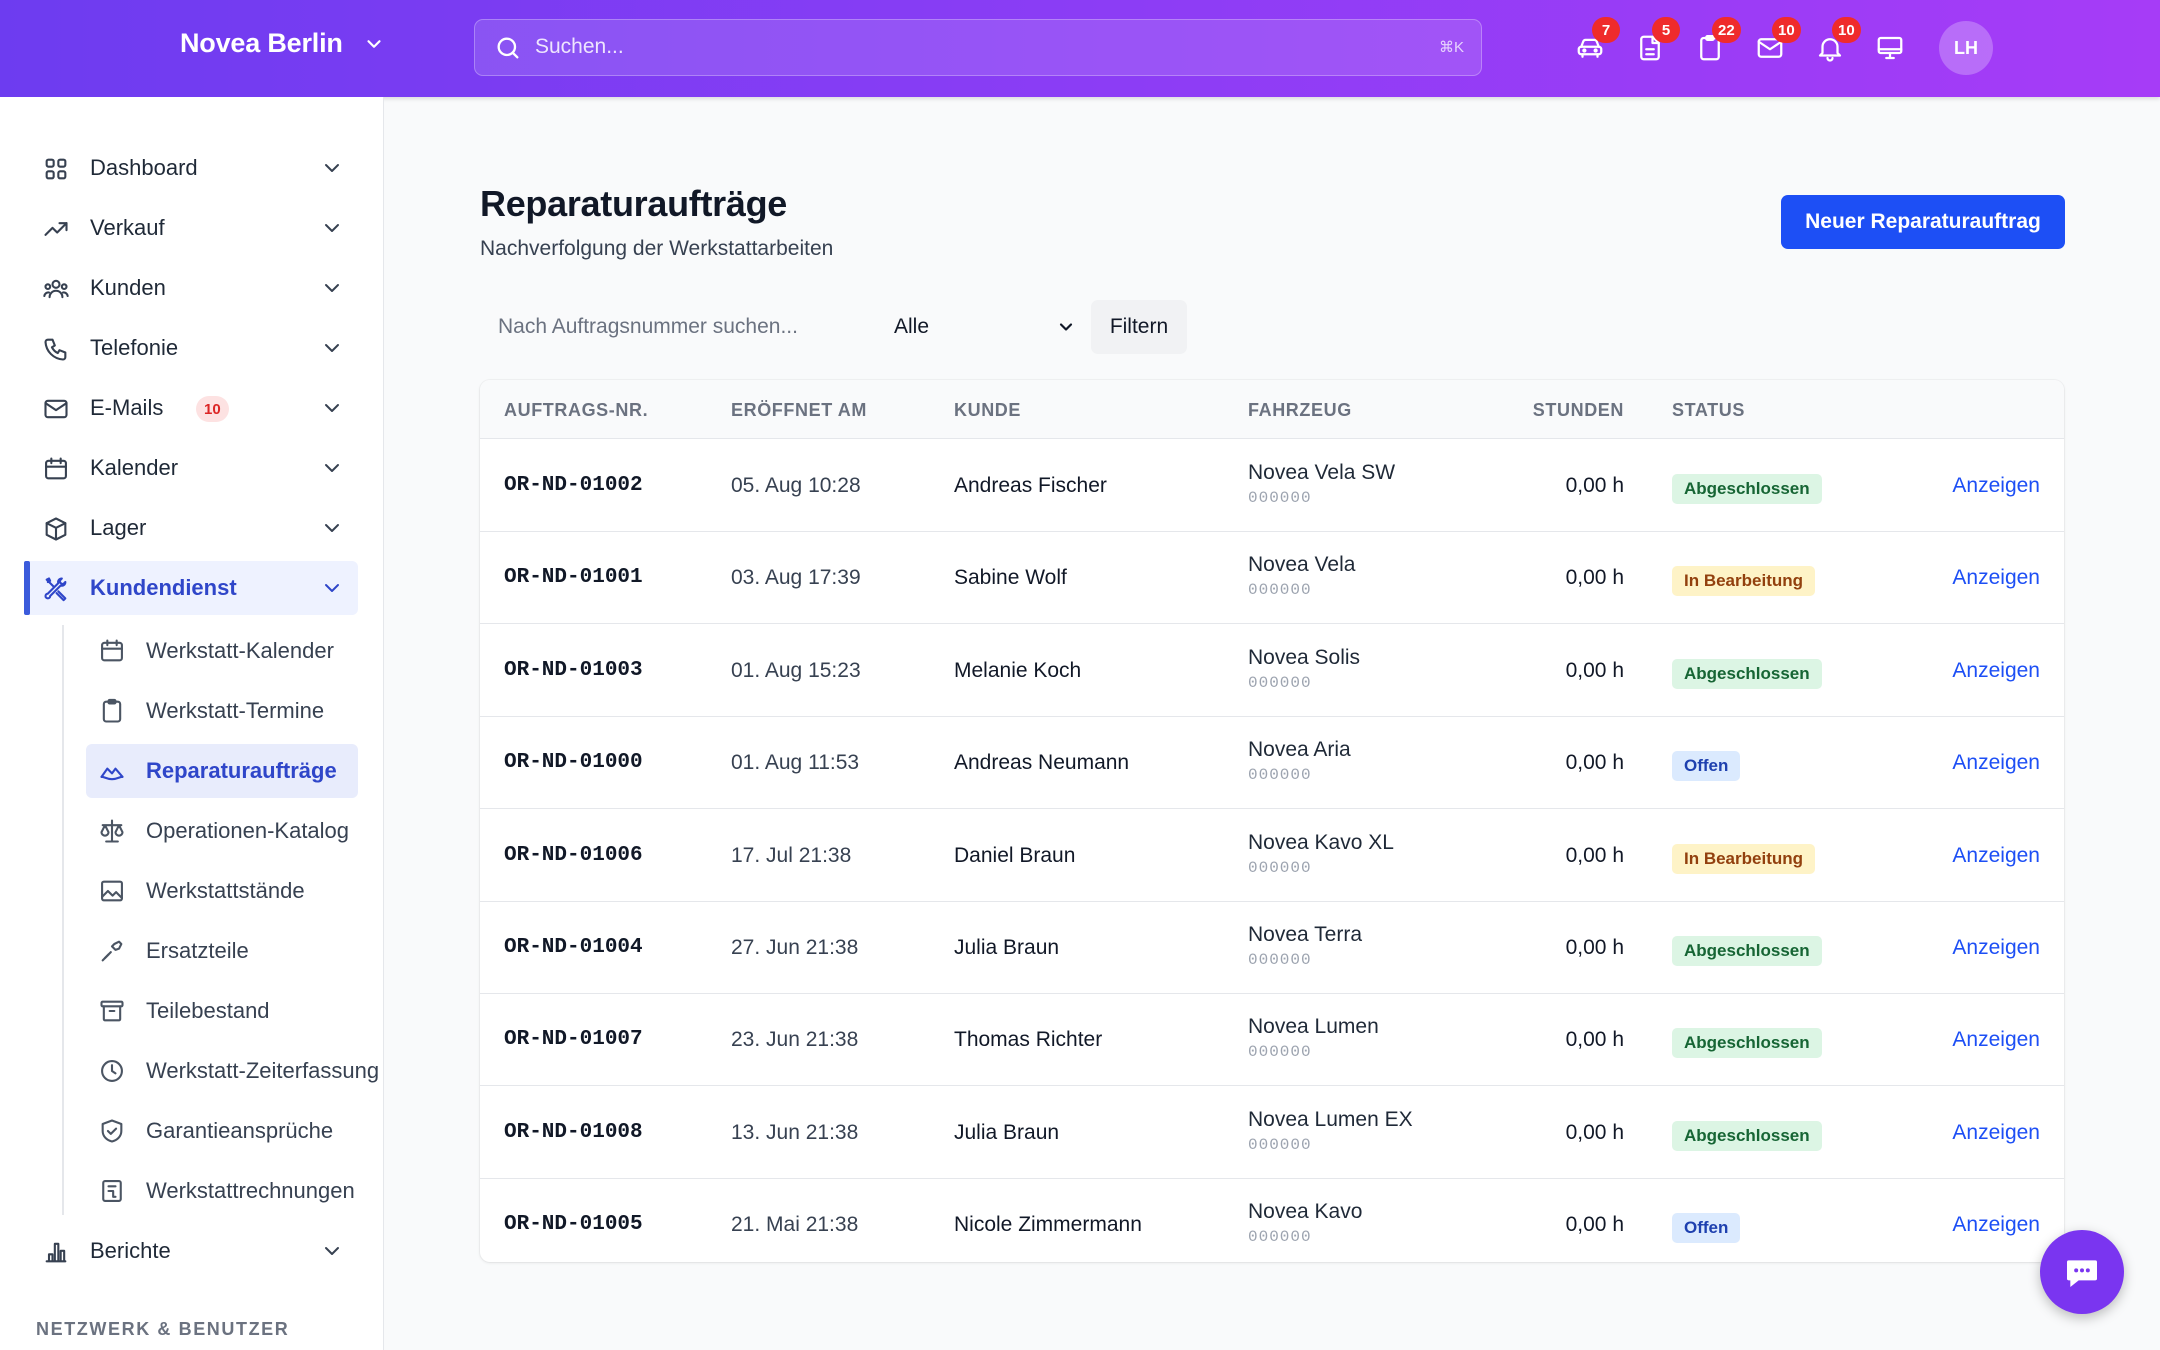  I want to click on sidebar-item-label: Lager, so click(118, 527).